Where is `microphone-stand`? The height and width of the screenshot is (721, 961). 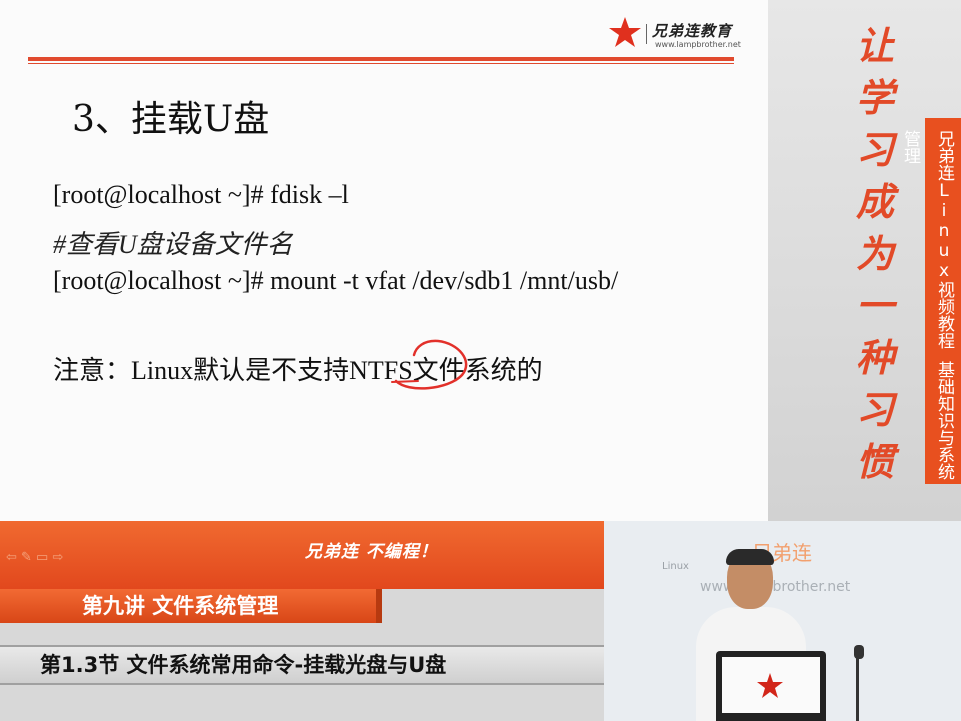
microphone-stand is located at coordinates (861, 686).